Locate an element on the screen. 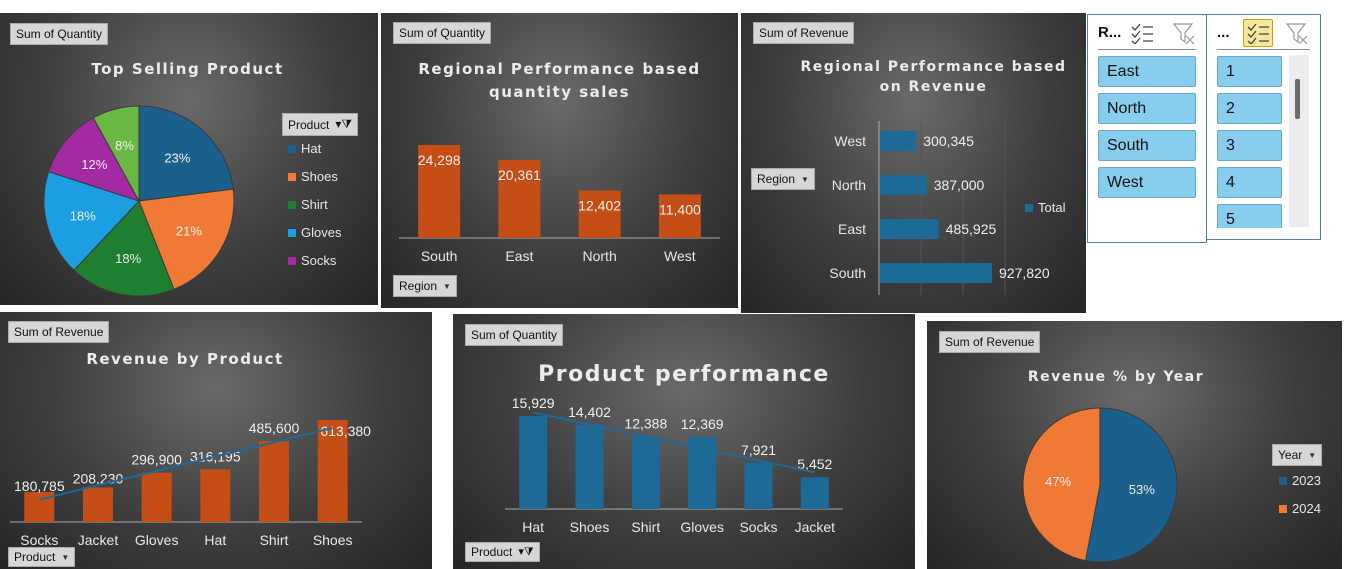 The image size is (1350, 569). slicer-item: East is located at coordinates (1147, 71).